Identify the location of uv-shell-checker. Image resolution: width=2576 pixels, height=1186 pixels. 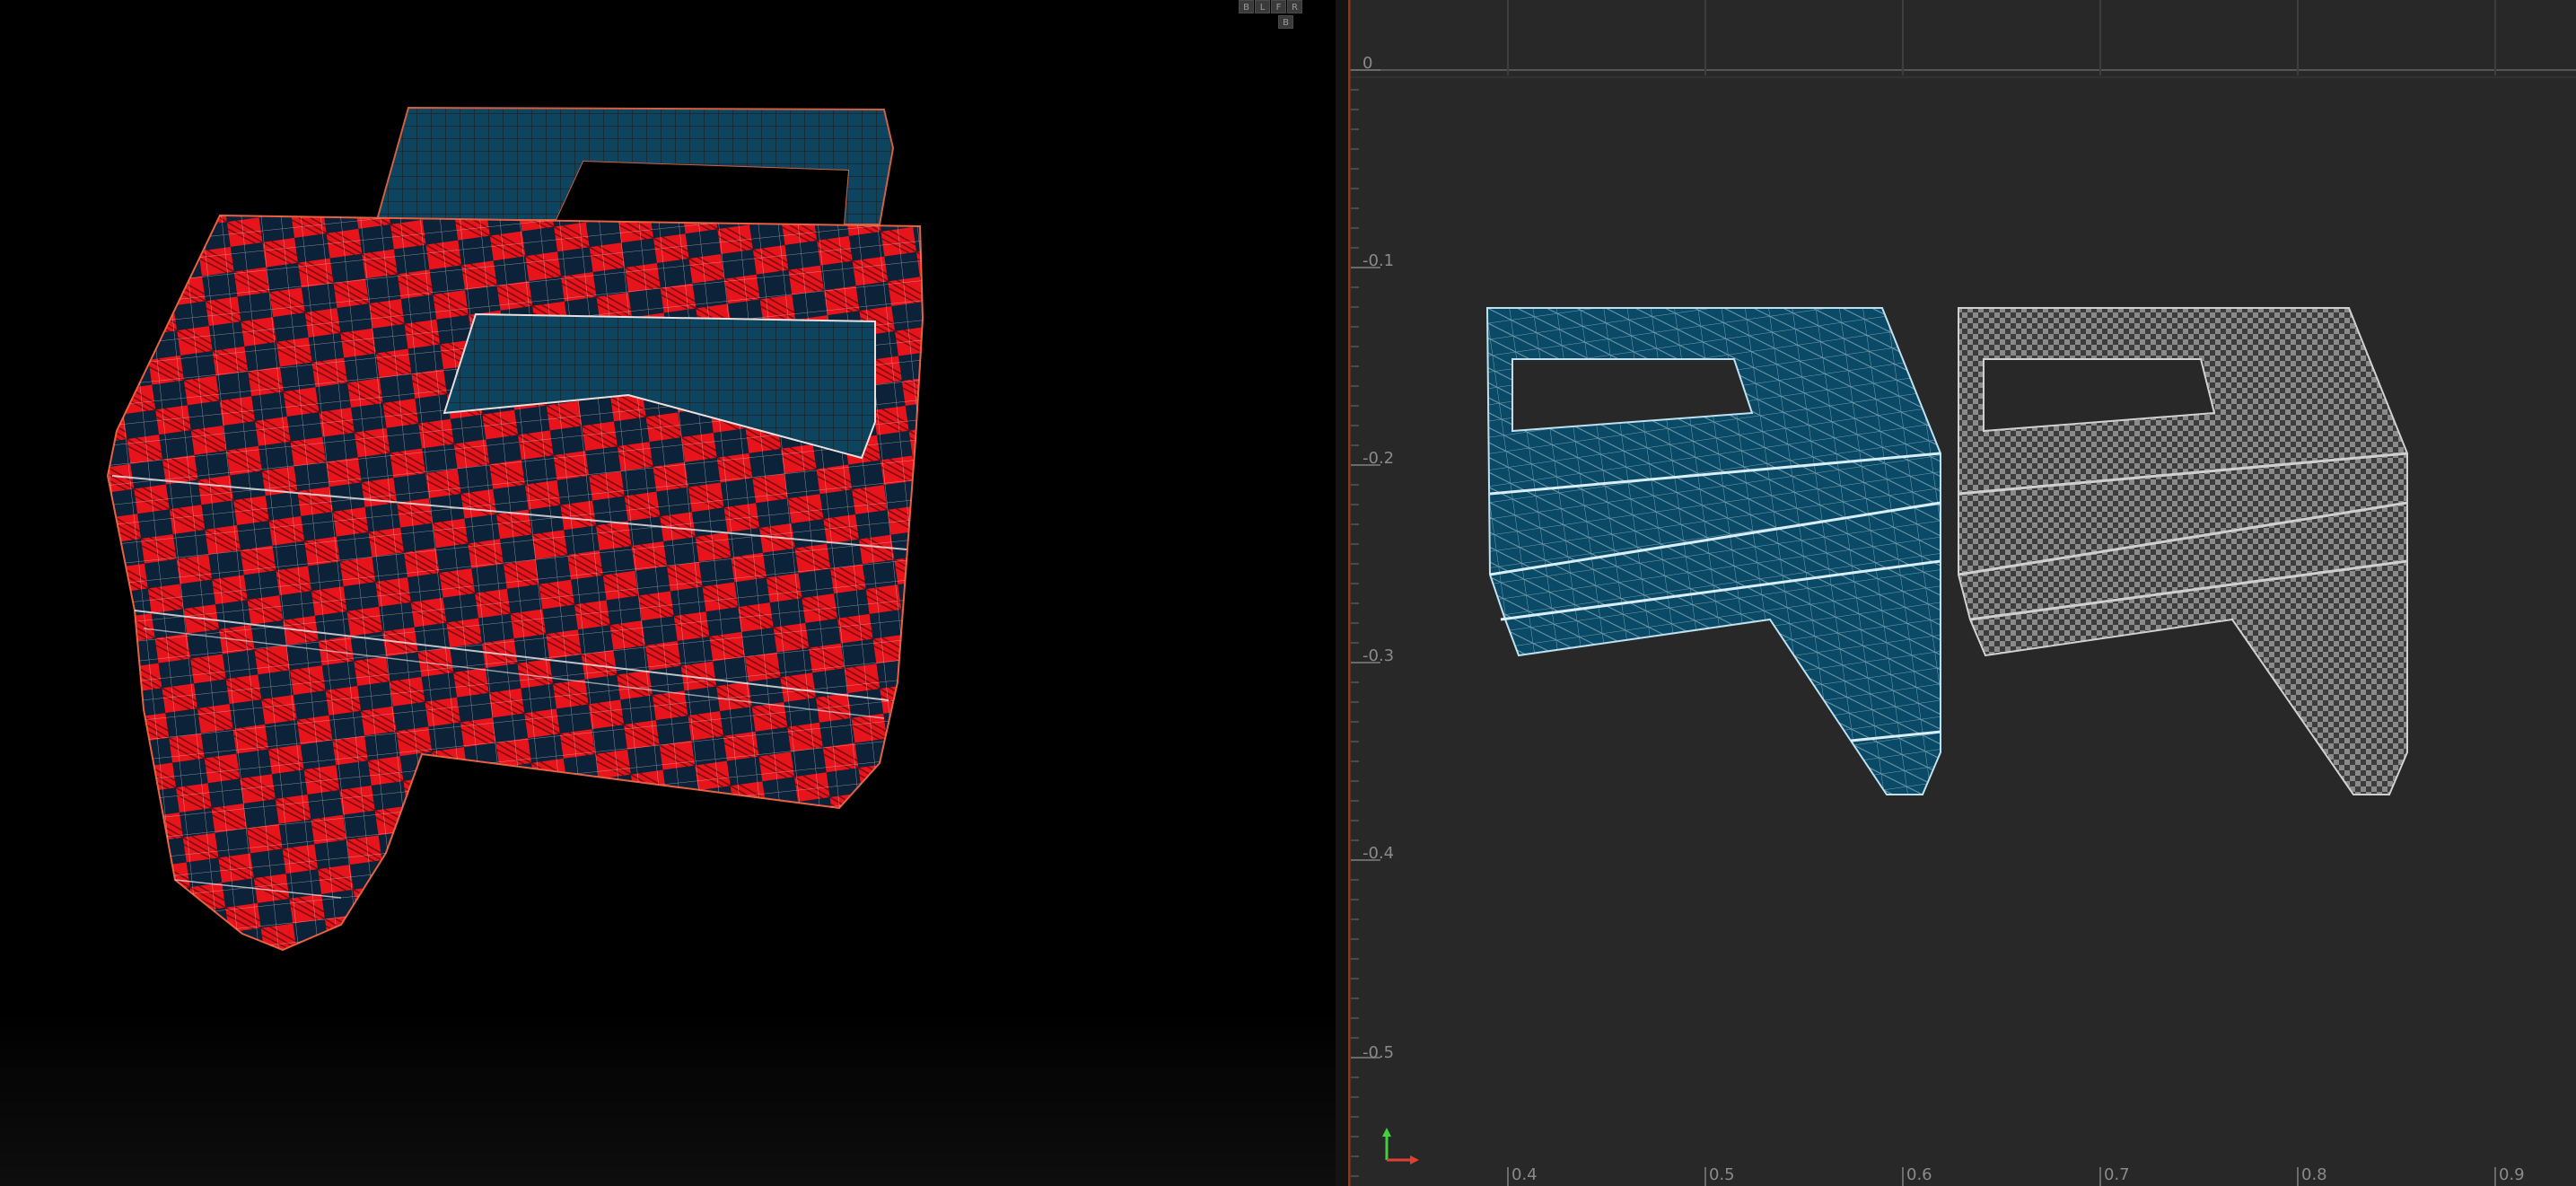
(2183, 551).